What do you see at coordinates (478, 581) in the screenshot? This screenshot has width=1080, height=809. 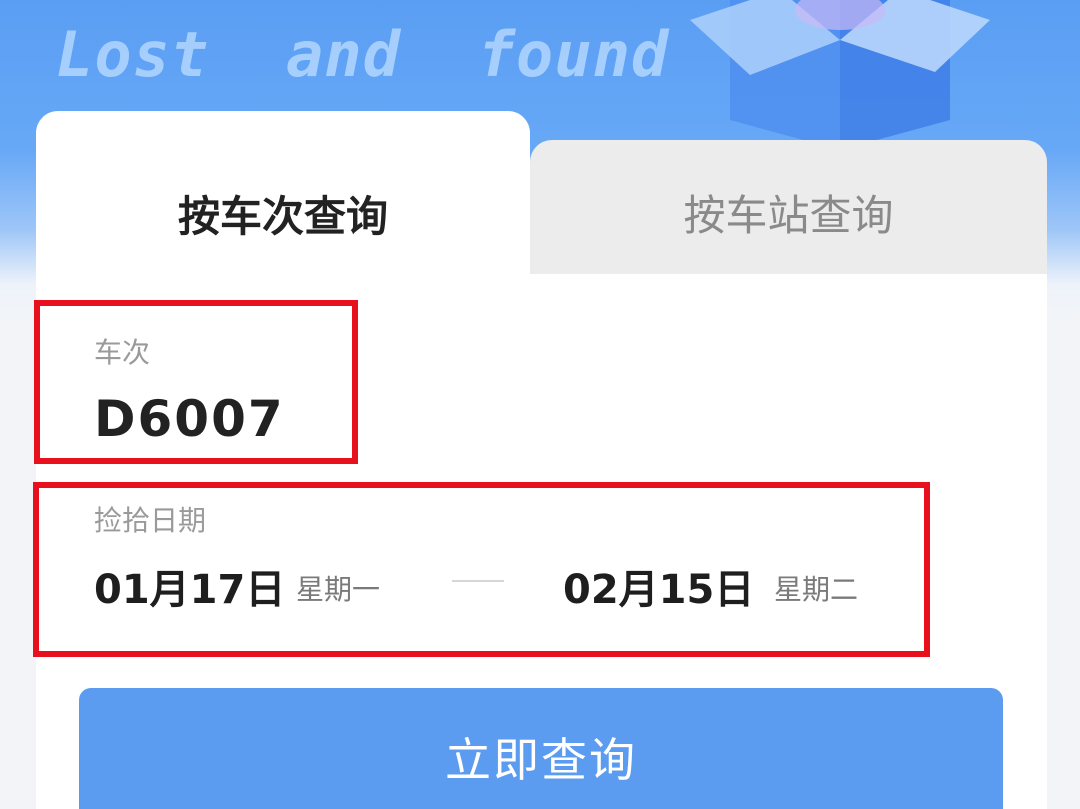 I see `date-range-separator` at bounding box center [478, 581].